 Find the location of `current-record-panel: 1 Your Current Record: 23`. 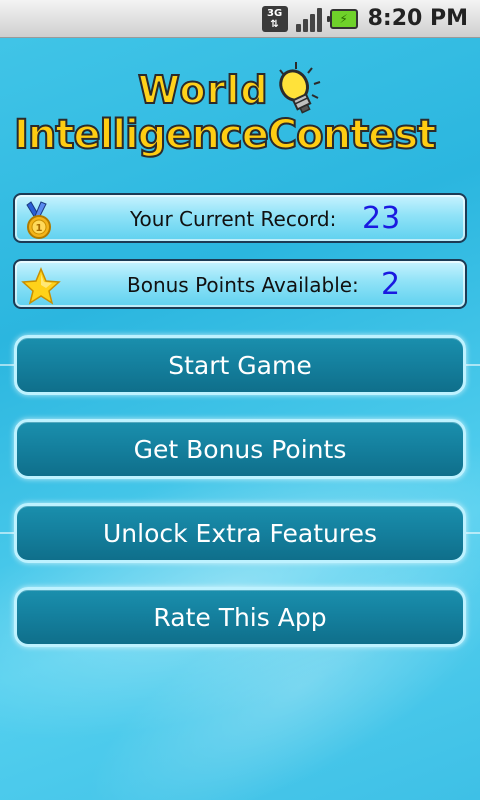

current-record-panel: 1 Your Current Record: 23 is located at coordinates (240, 218).